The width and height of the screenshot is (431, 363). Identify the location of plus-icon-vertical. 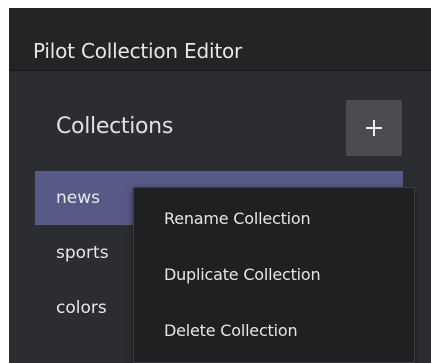
(374, 128).